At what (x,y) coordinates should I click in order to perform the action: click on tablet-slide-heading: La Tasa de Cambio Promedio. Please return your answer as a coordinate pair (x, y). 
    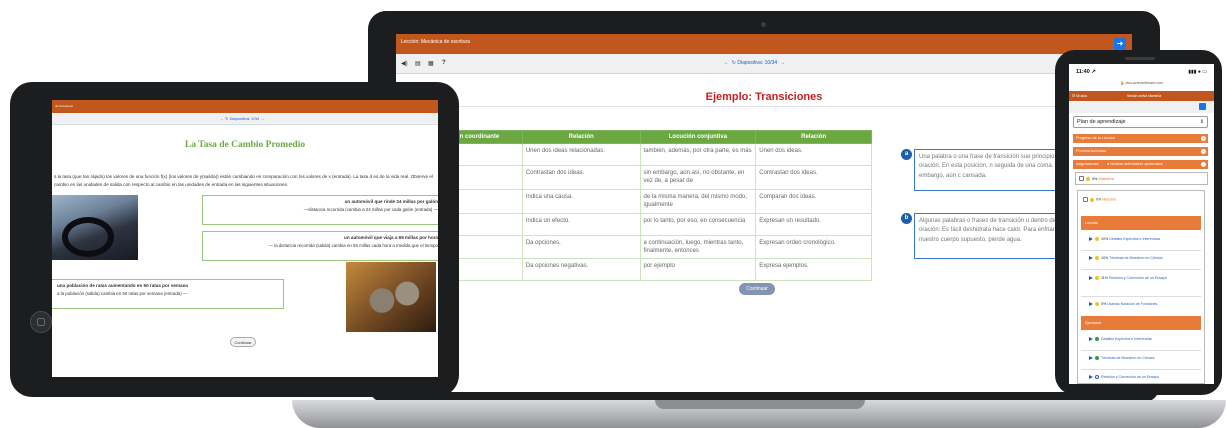
    Looking at the image, I should click on (245, 145).